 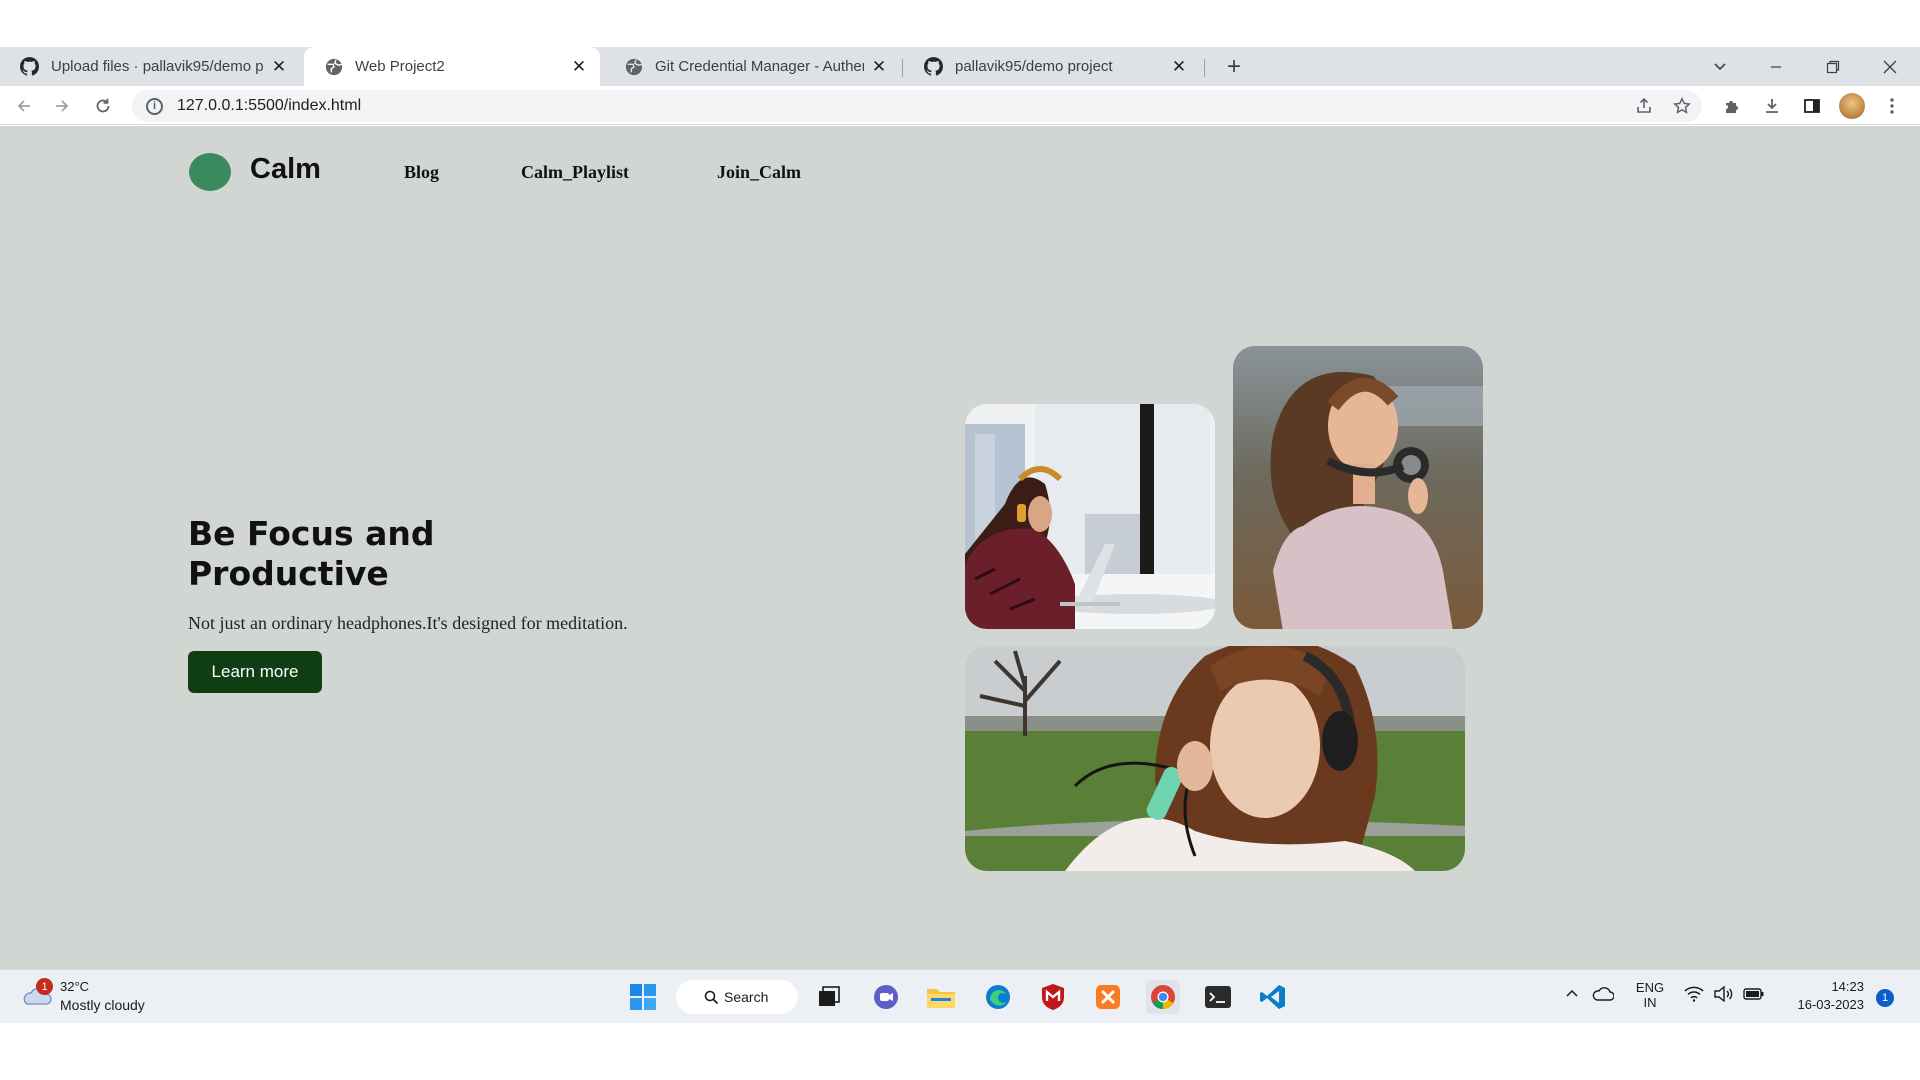 What do you see at coordinates (1824, 995) in the screenshot?
I see `clock: 14:23 16-03-2023` at bounding box center [1824, 995].